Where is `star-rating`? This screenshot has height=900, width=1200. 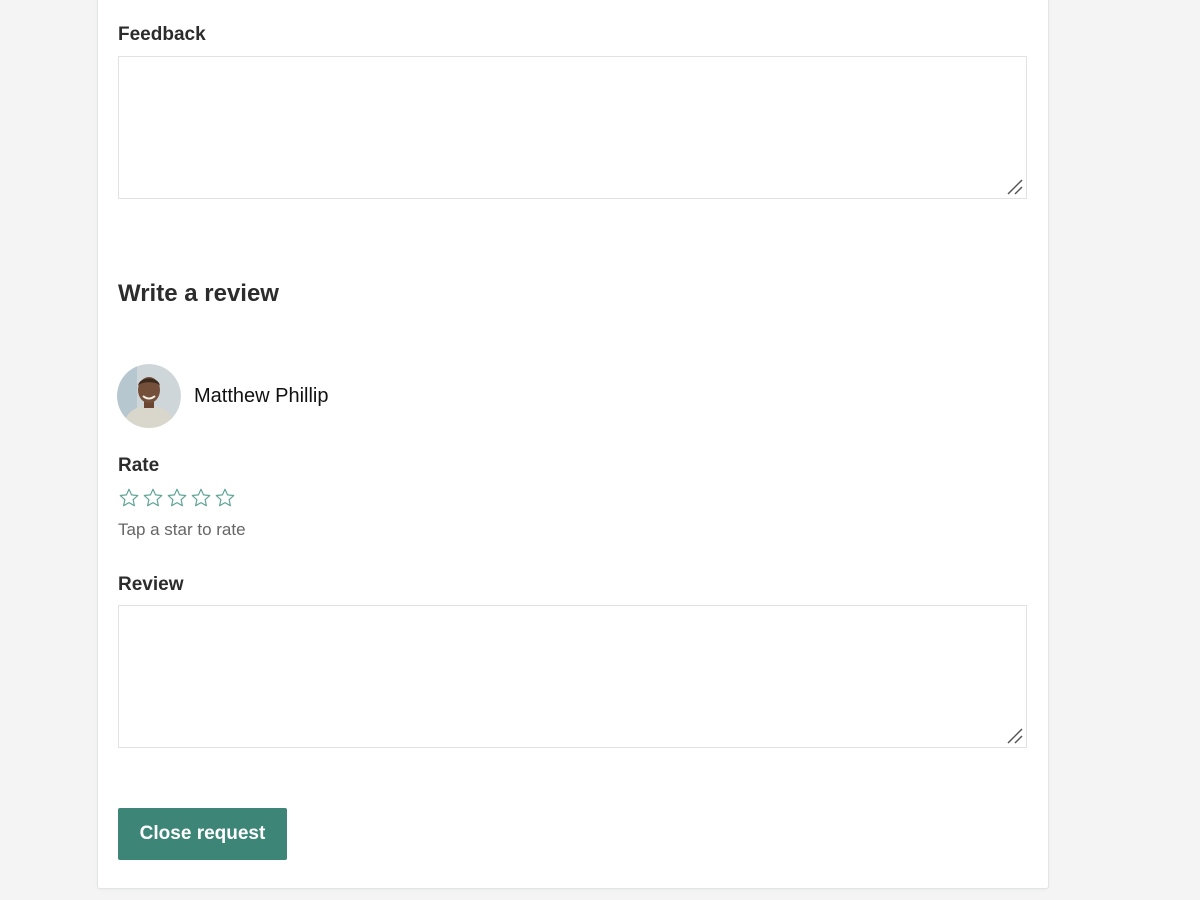
star-rating is located at coordinates (177, 498).